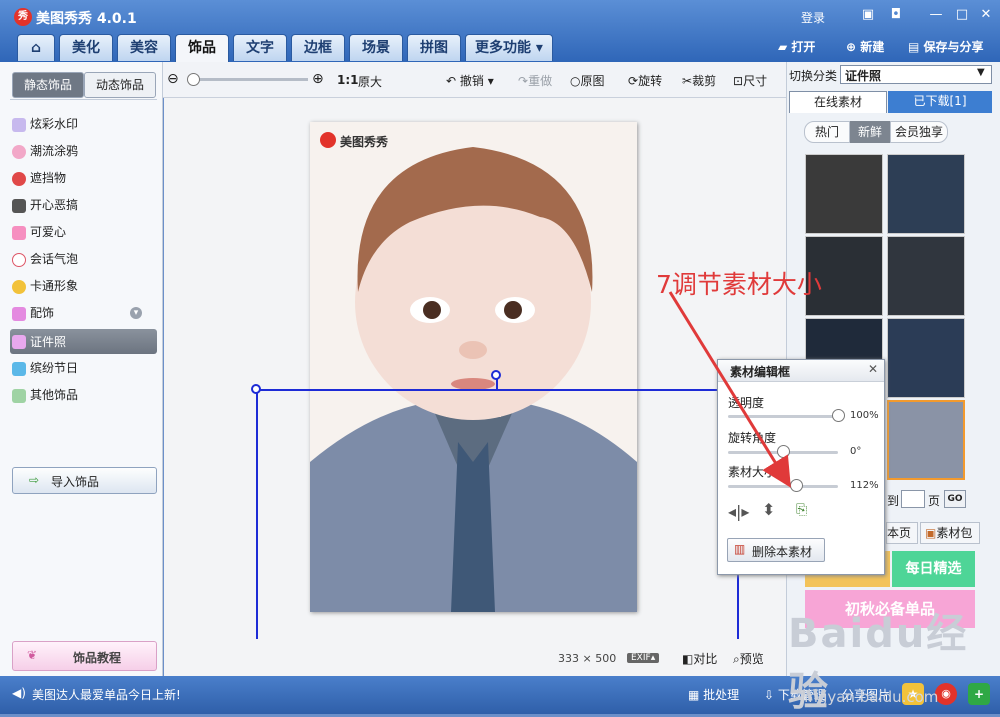  What do you see at coordinates (84, 656) in the screenshot?
I see `tutorial-button: ❦ 饰品教程` at bounding box center [84, 656].